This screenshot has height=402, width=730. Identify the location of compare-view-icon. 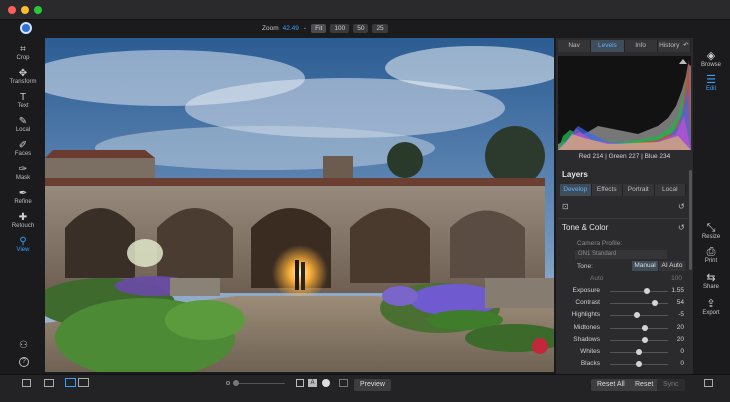
(83, 382).